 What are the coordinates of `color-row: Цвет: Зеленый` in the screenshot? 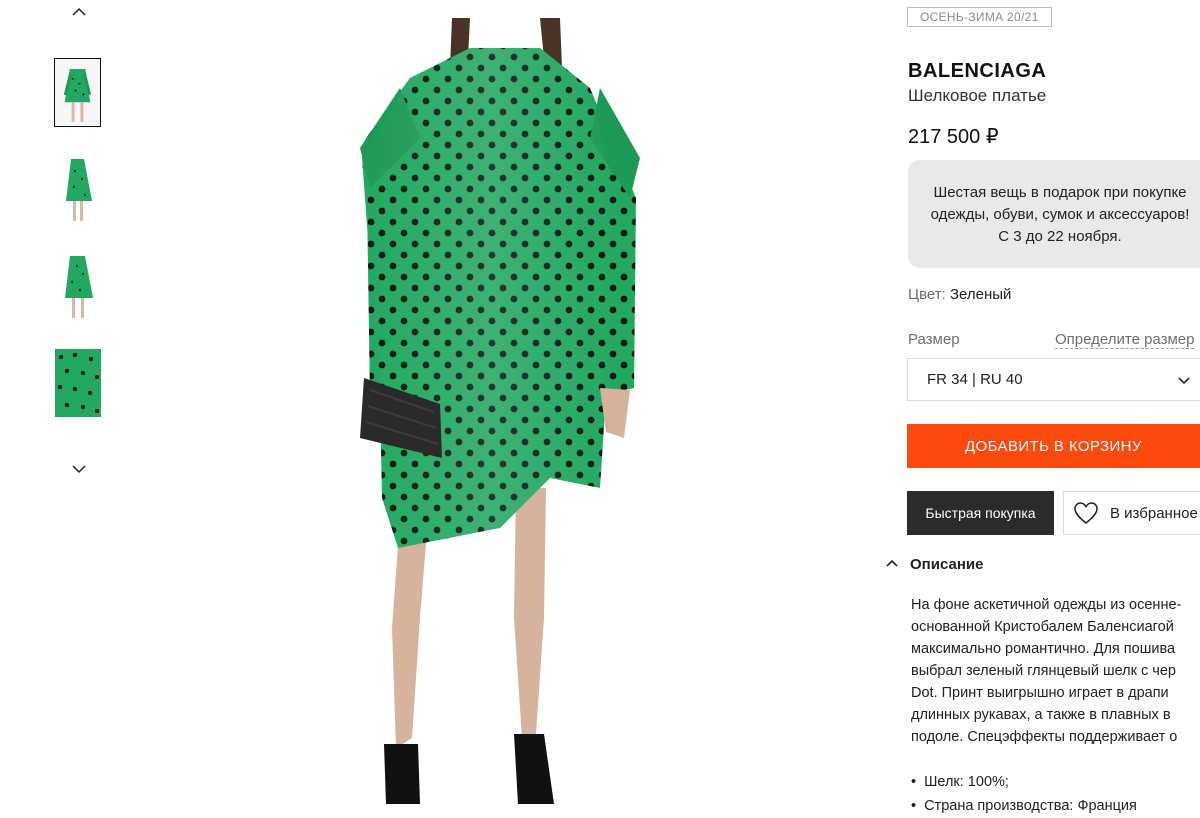 It's located at (959, 294).